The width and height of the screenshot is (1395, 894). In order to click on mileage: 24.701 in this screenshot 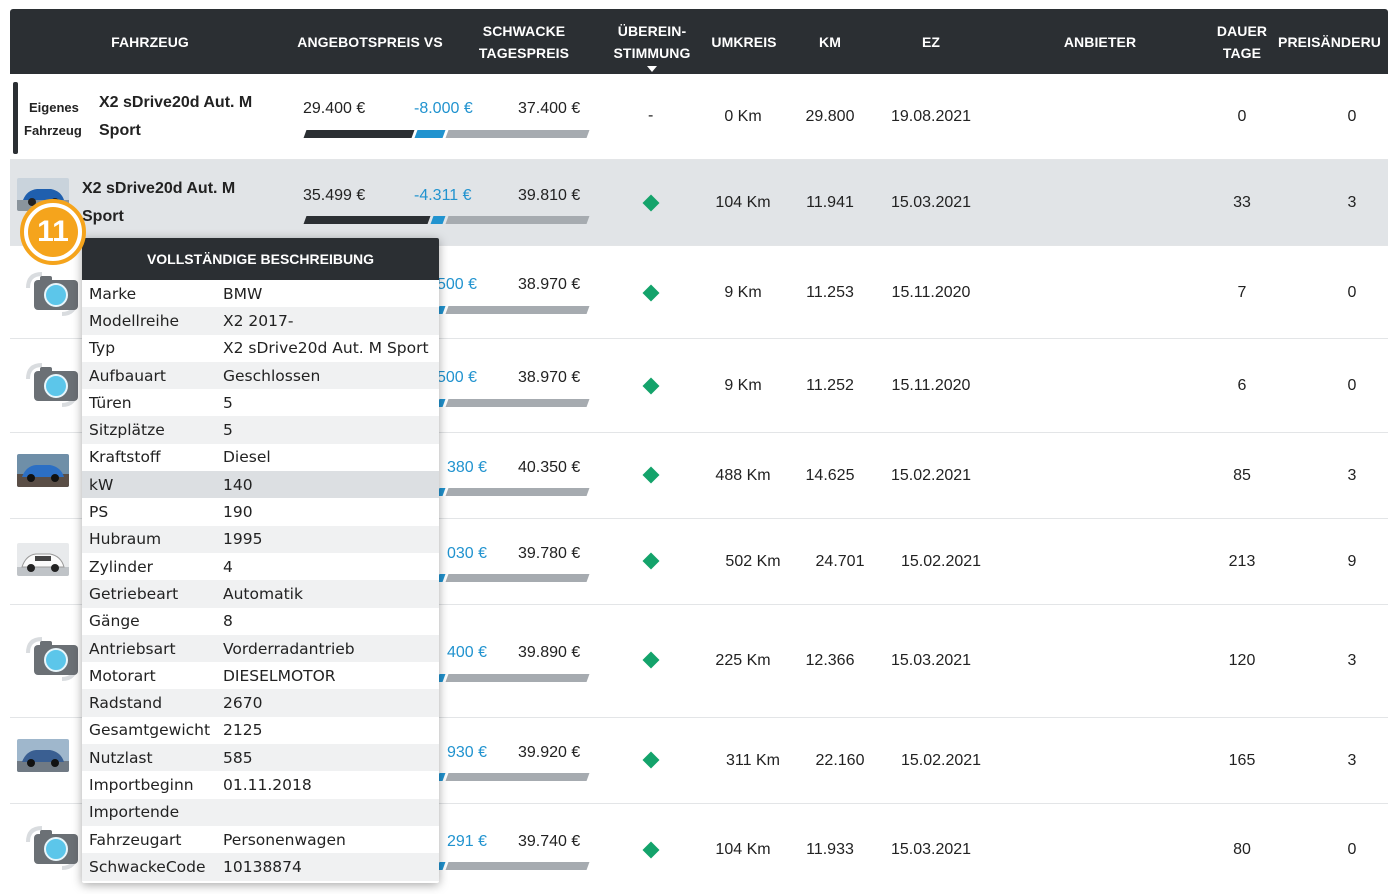, I will do `click(840, 561)`.